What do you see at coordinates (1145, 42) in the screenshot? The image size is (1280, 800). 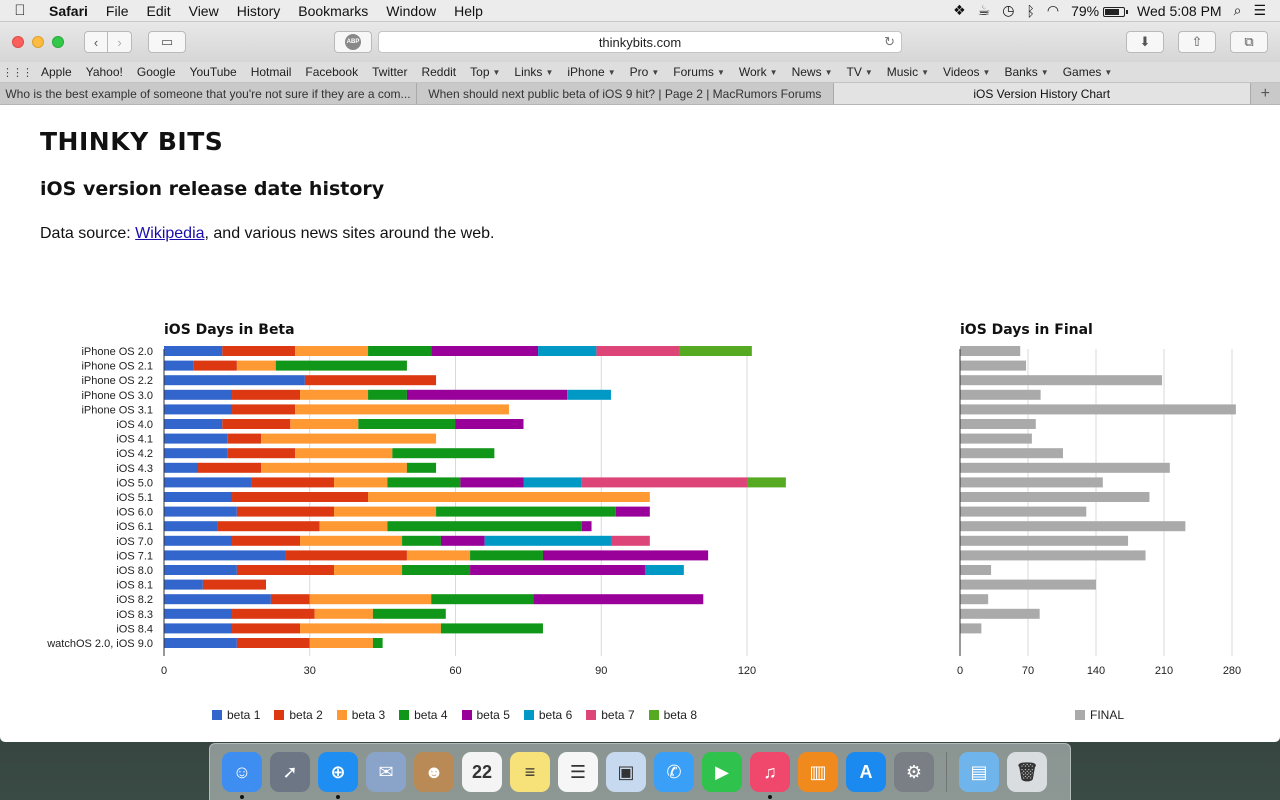 I see `downloads-button: ⬇` at bounding box center [1145, 42].